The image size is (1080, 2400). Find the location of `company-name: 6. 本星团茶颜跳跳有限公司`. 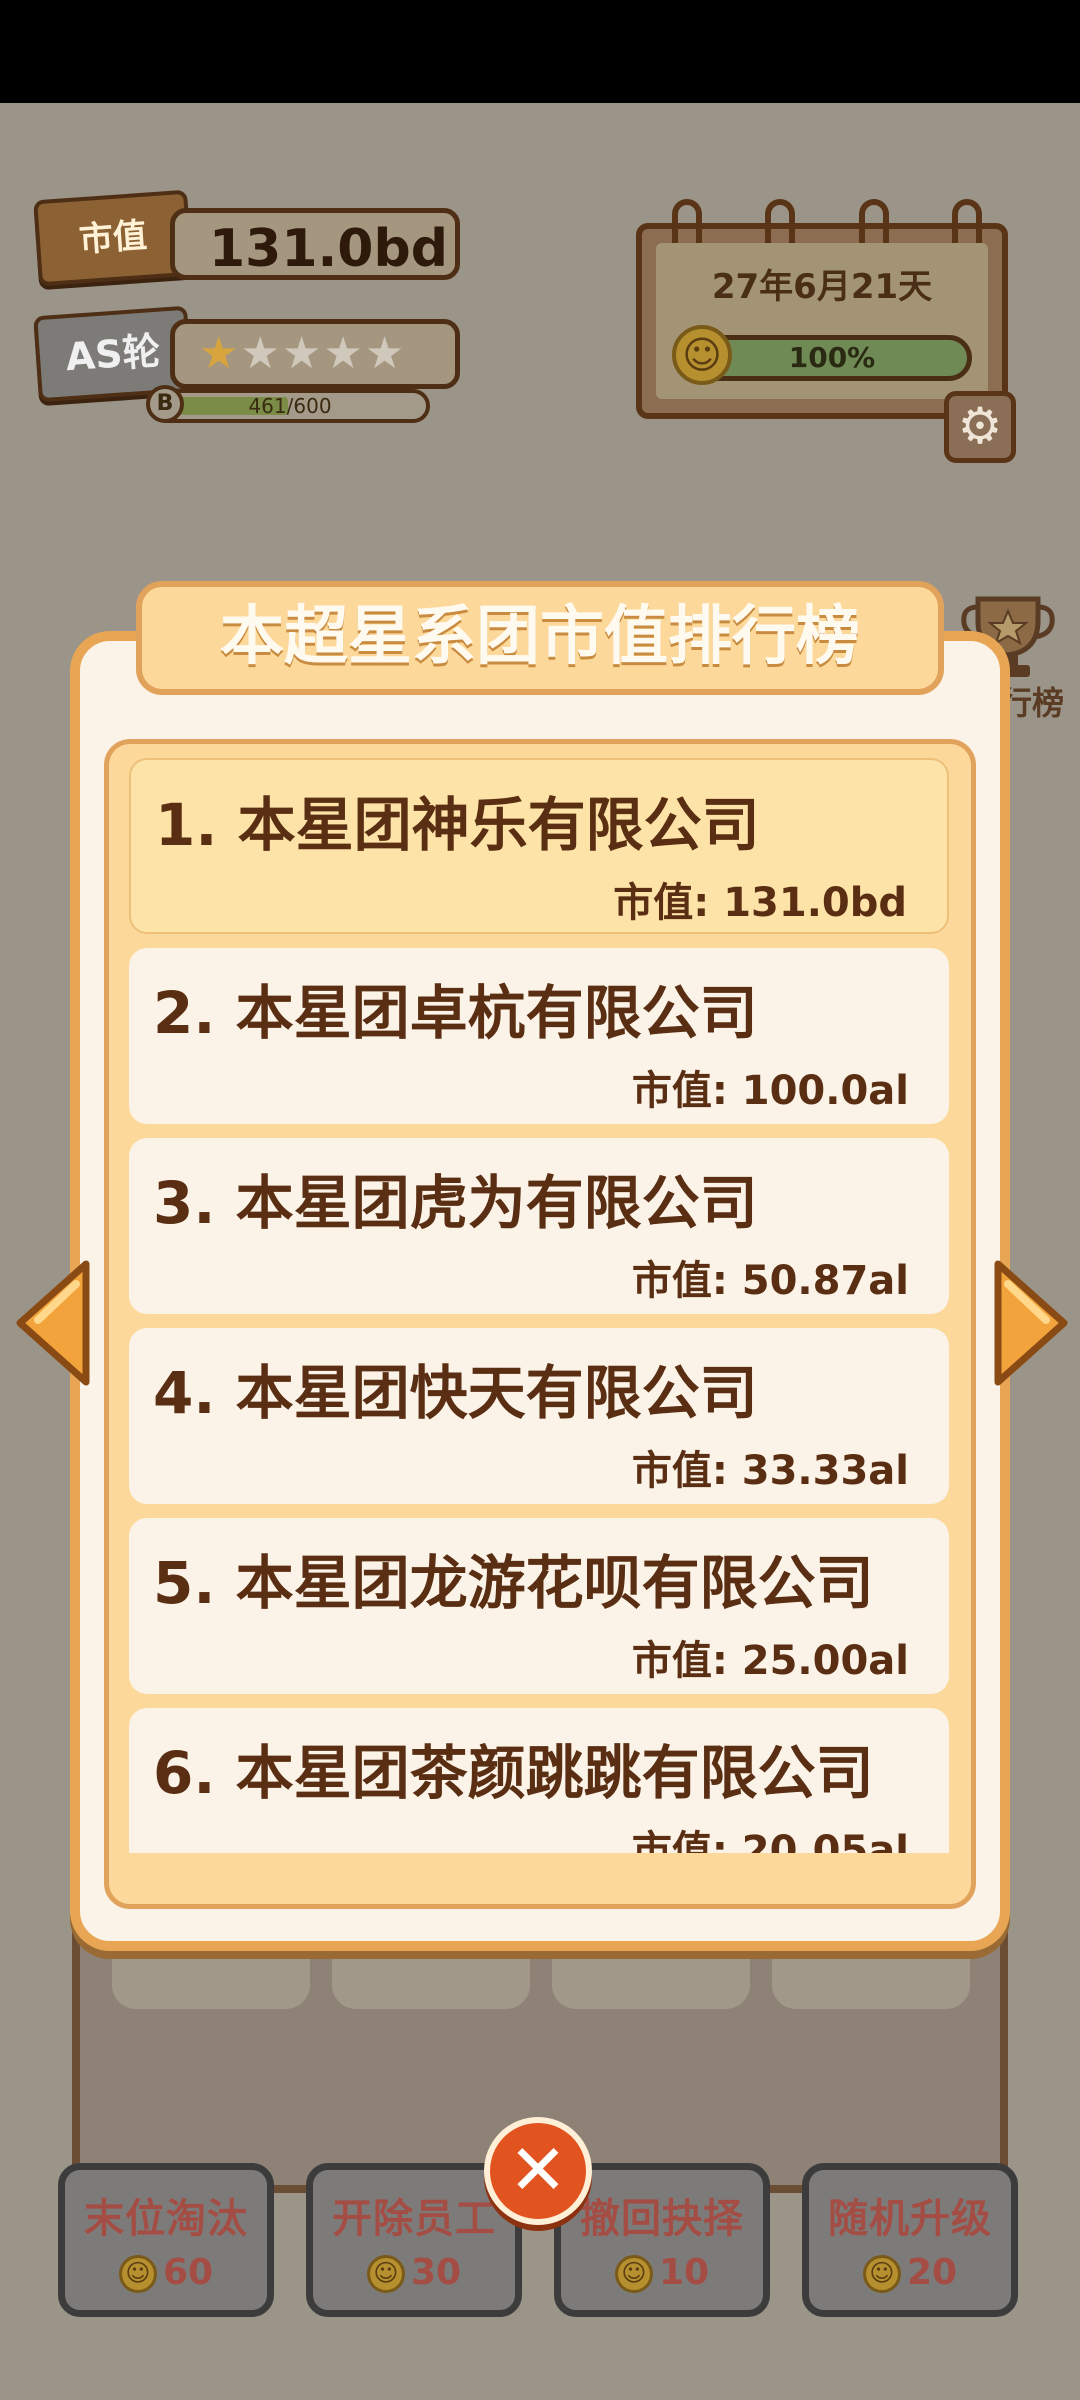

company-name: 6. 本星团茶颜跳跳有限公司 is located at coordinates (513, 1773).